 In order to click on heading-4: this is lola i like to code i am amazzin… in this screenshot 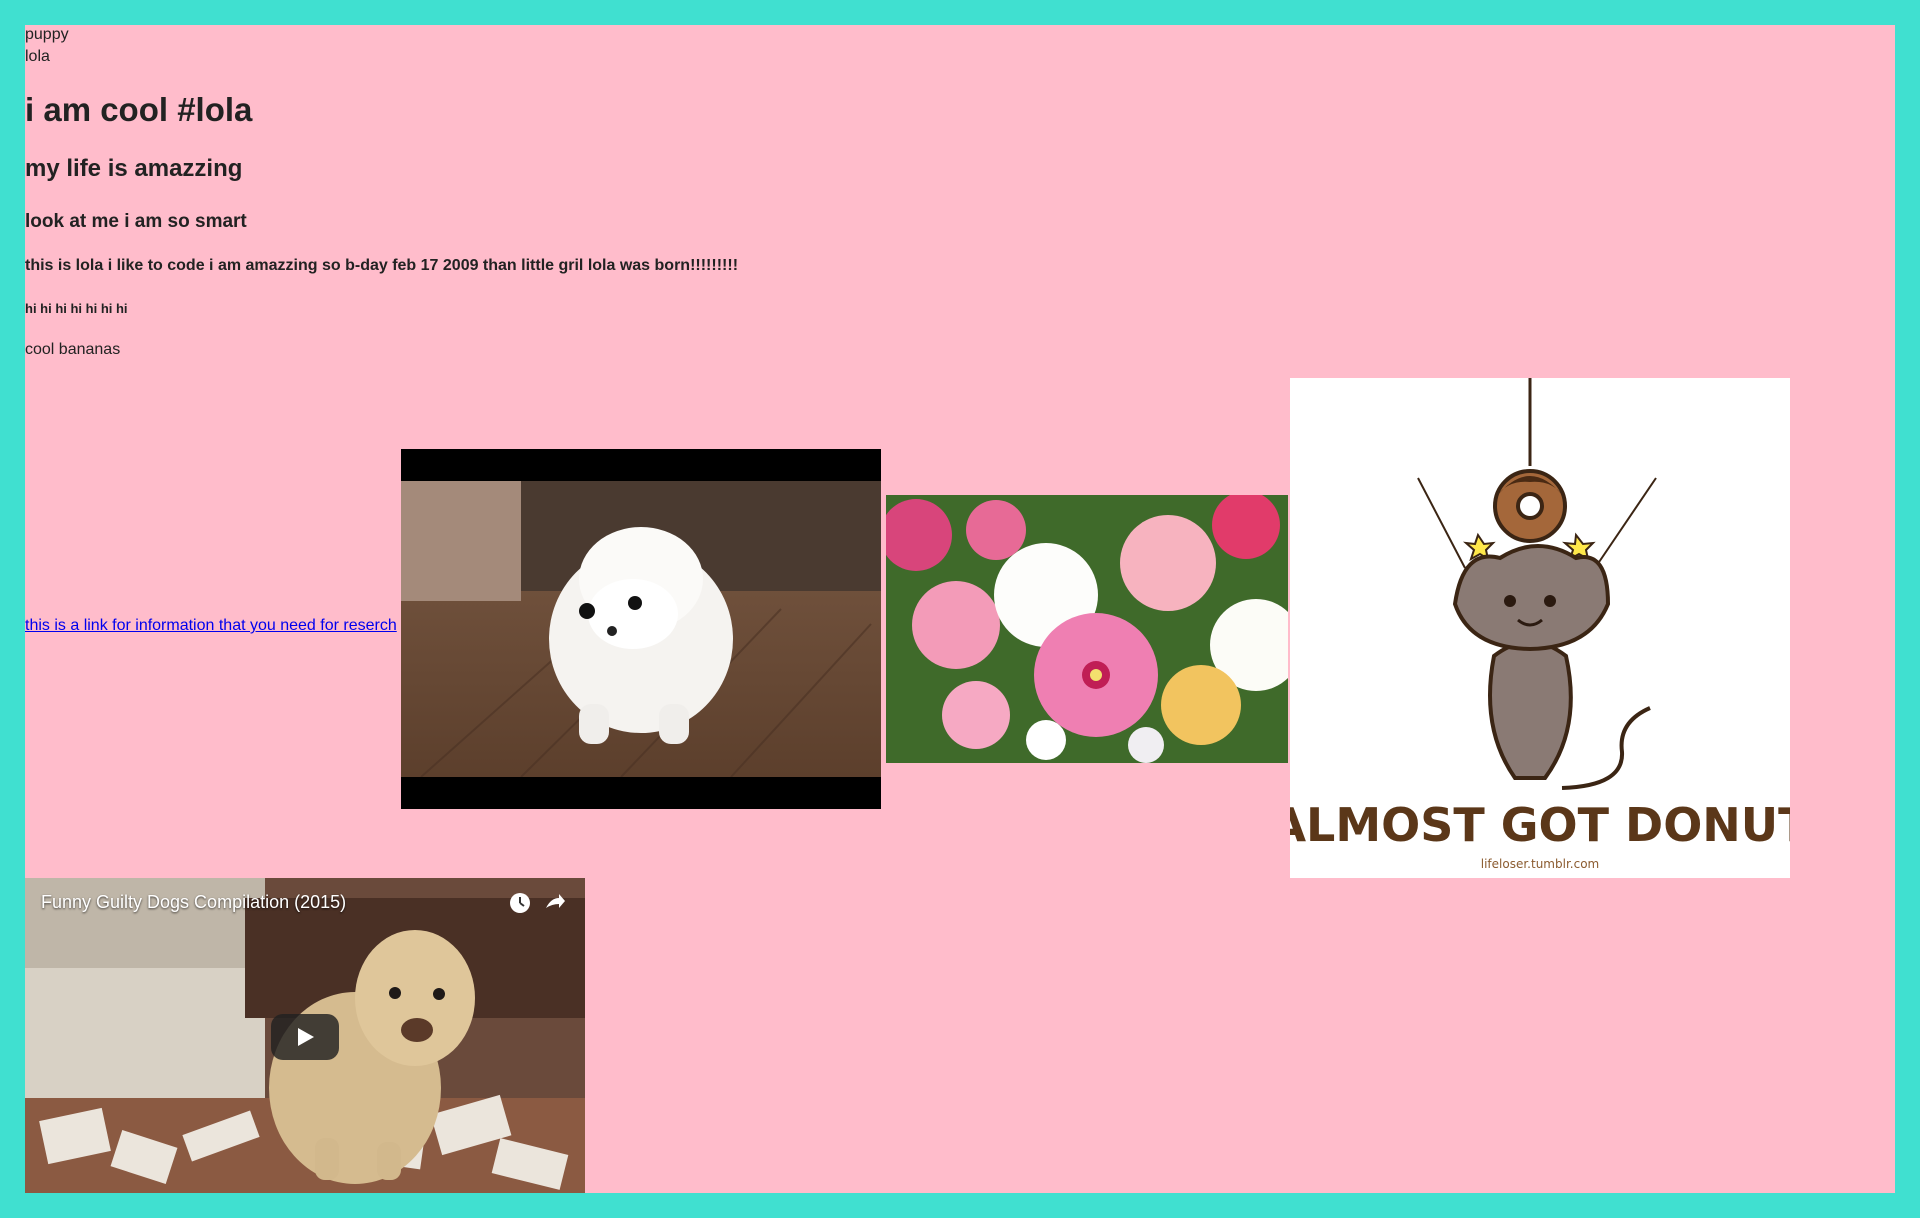, I will do `click(382, 265)`.